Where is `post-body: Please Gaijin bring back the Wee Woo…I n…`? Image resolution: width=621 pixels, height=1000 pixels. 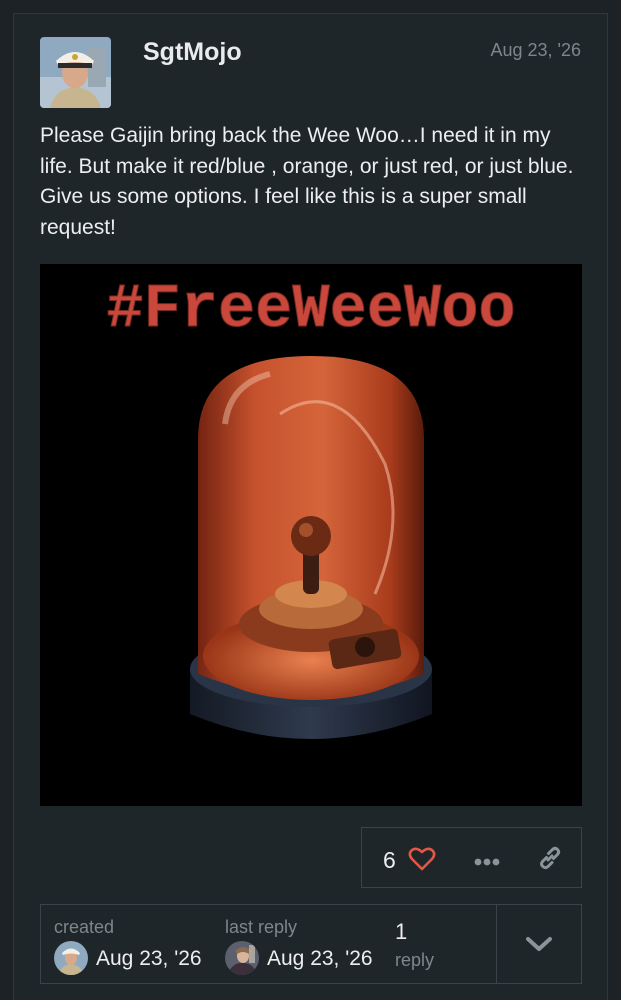 post-body: Please Gaijin bring back the Wee Woo…I n… is located at coordinates (307, 181).